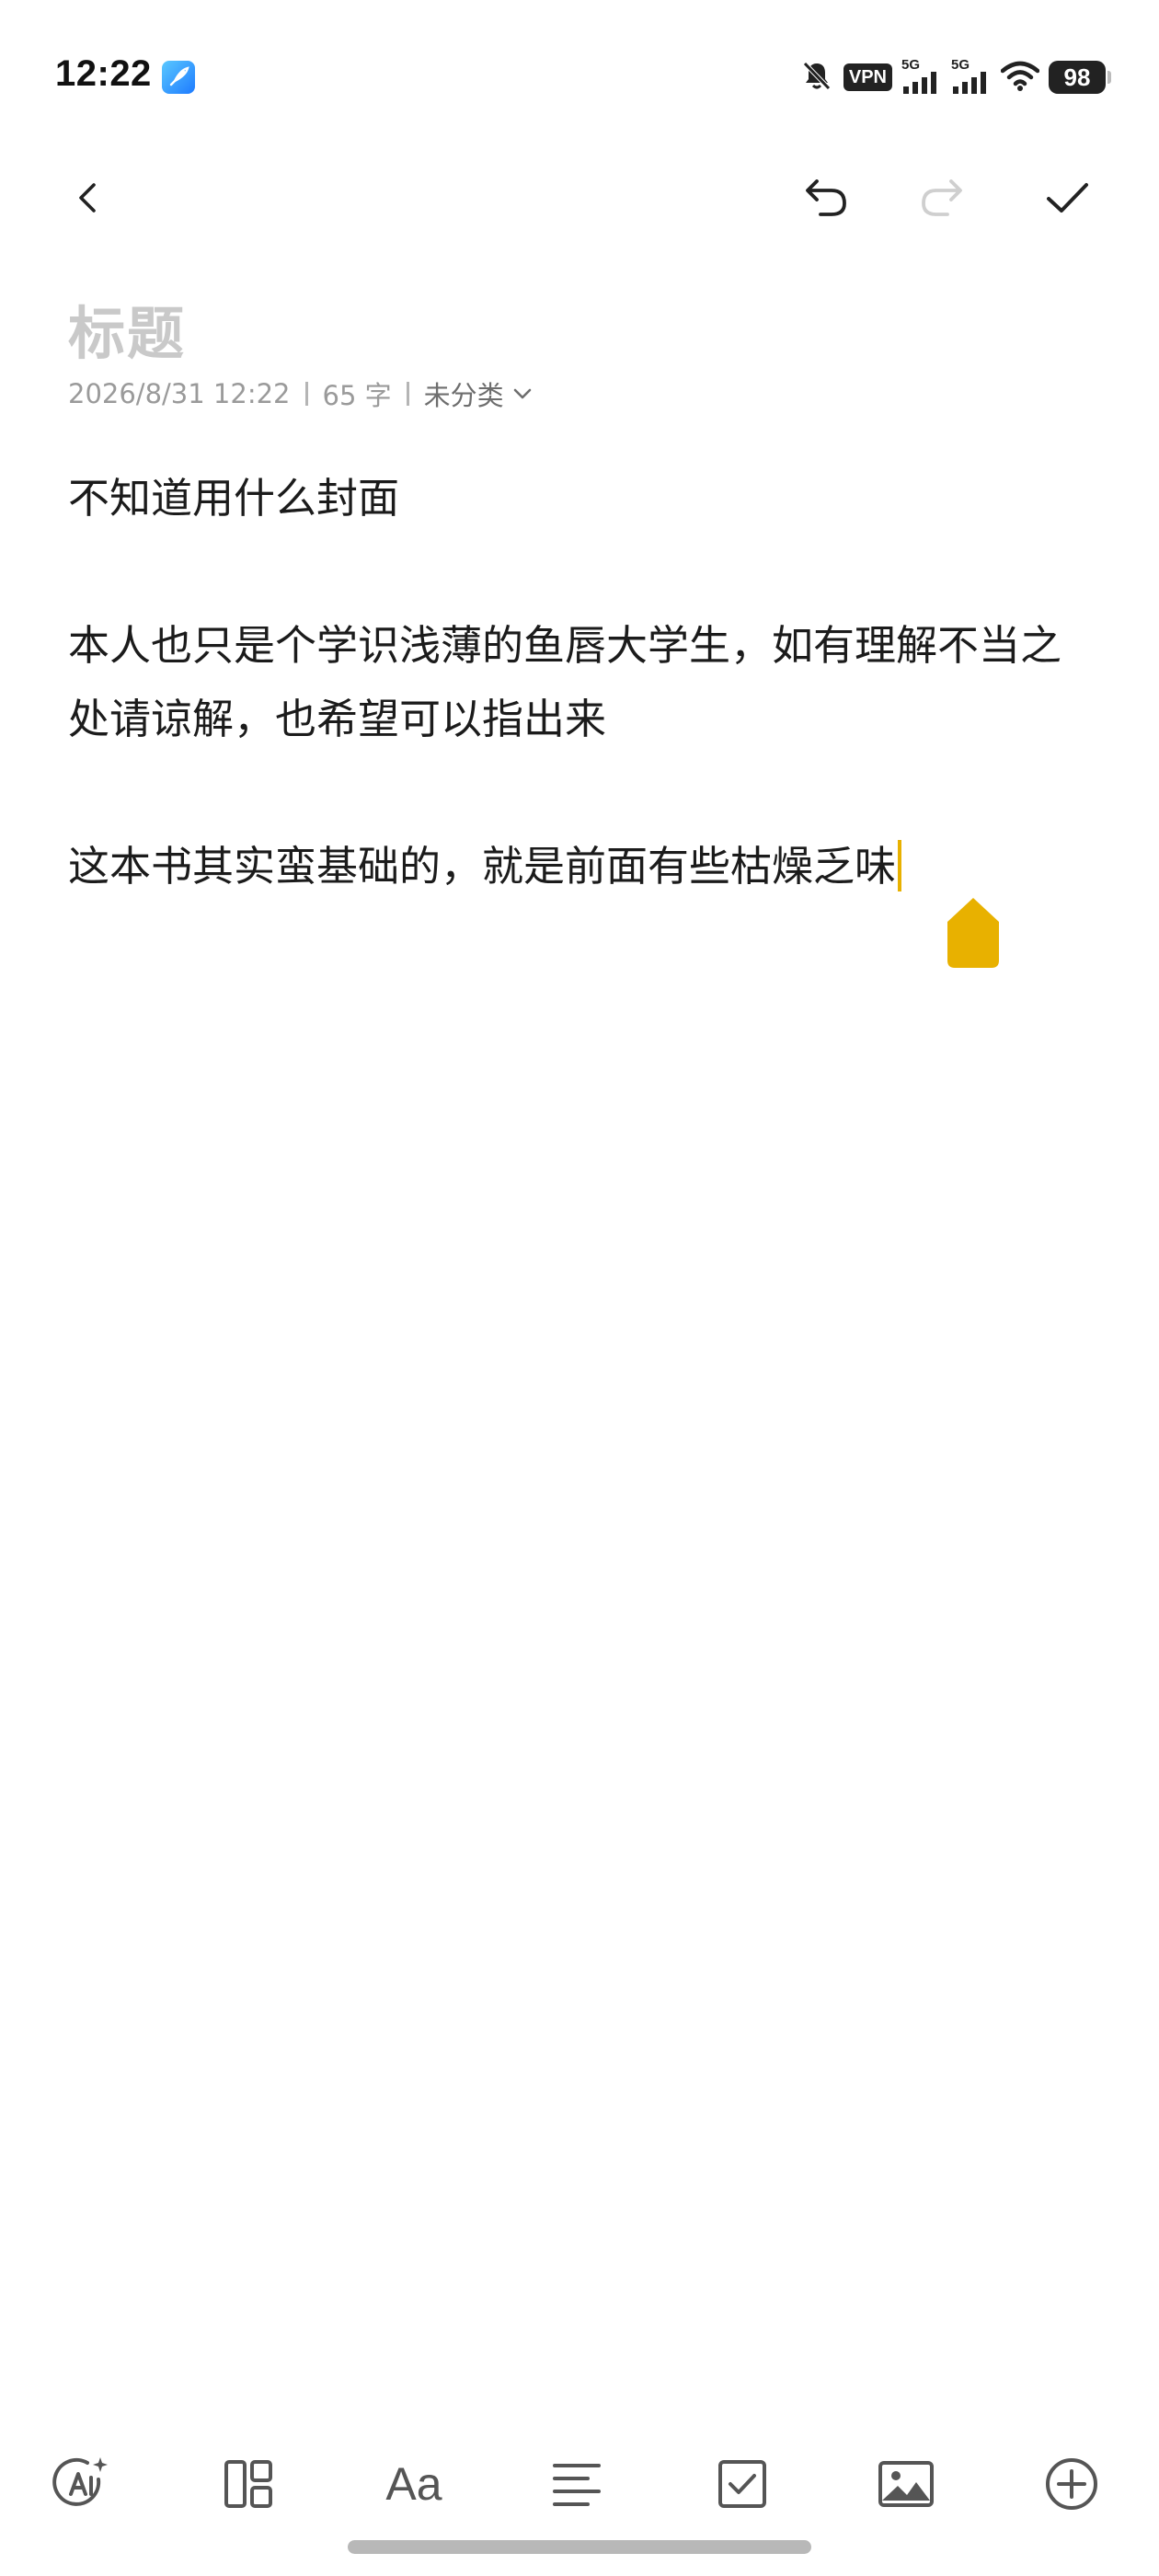  I want to click on paragraph-align-button, so click(576, 2484).